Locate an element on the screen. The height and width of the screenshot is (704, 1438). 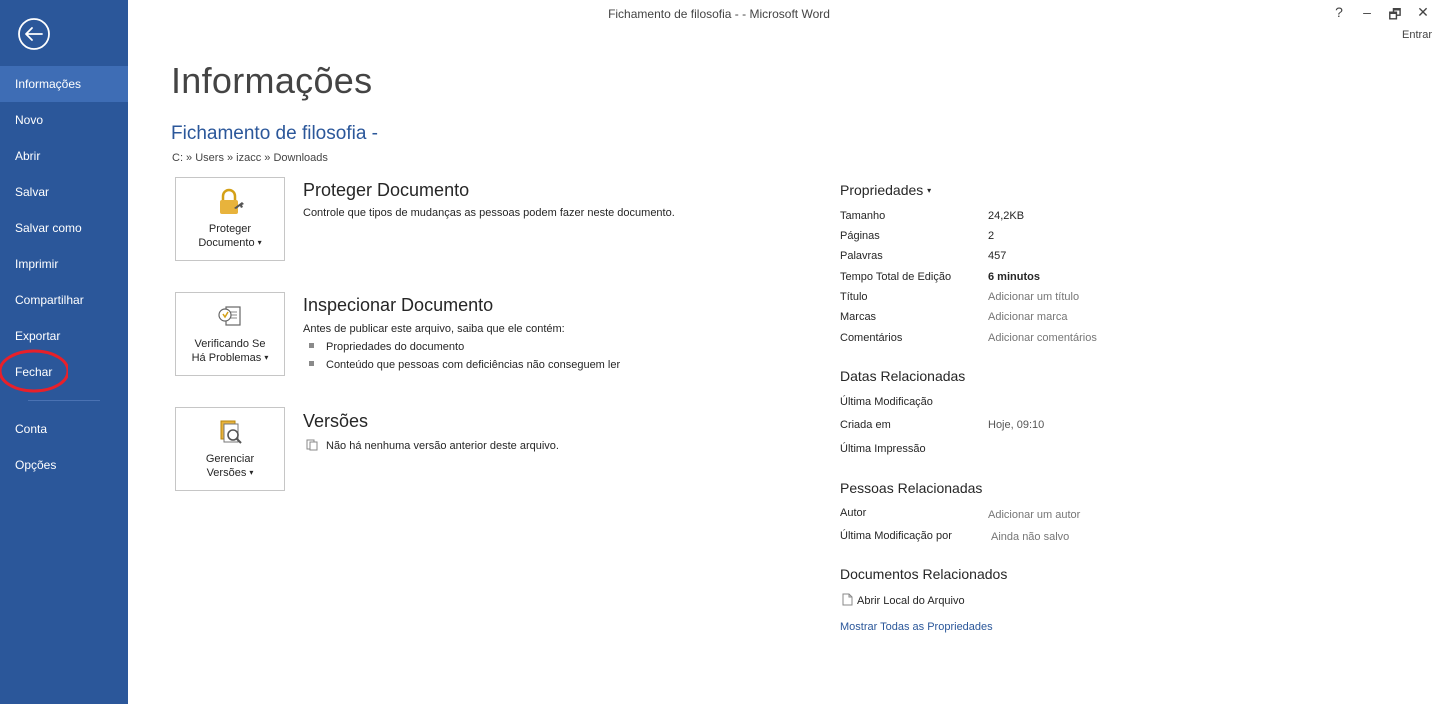
nav-item-novo: Novo is located at coordinates (64, 120).